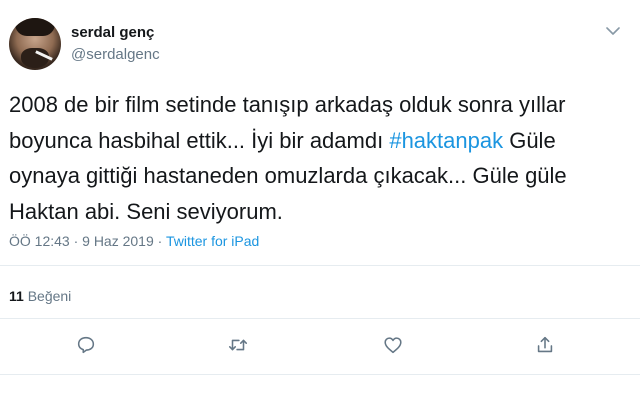  Describe the element at coordinates (87, 241) in the screenshot. I see `tweet-timestamp: ÖÖ 12:43 · 9 Haz 2019 ·` at that location.